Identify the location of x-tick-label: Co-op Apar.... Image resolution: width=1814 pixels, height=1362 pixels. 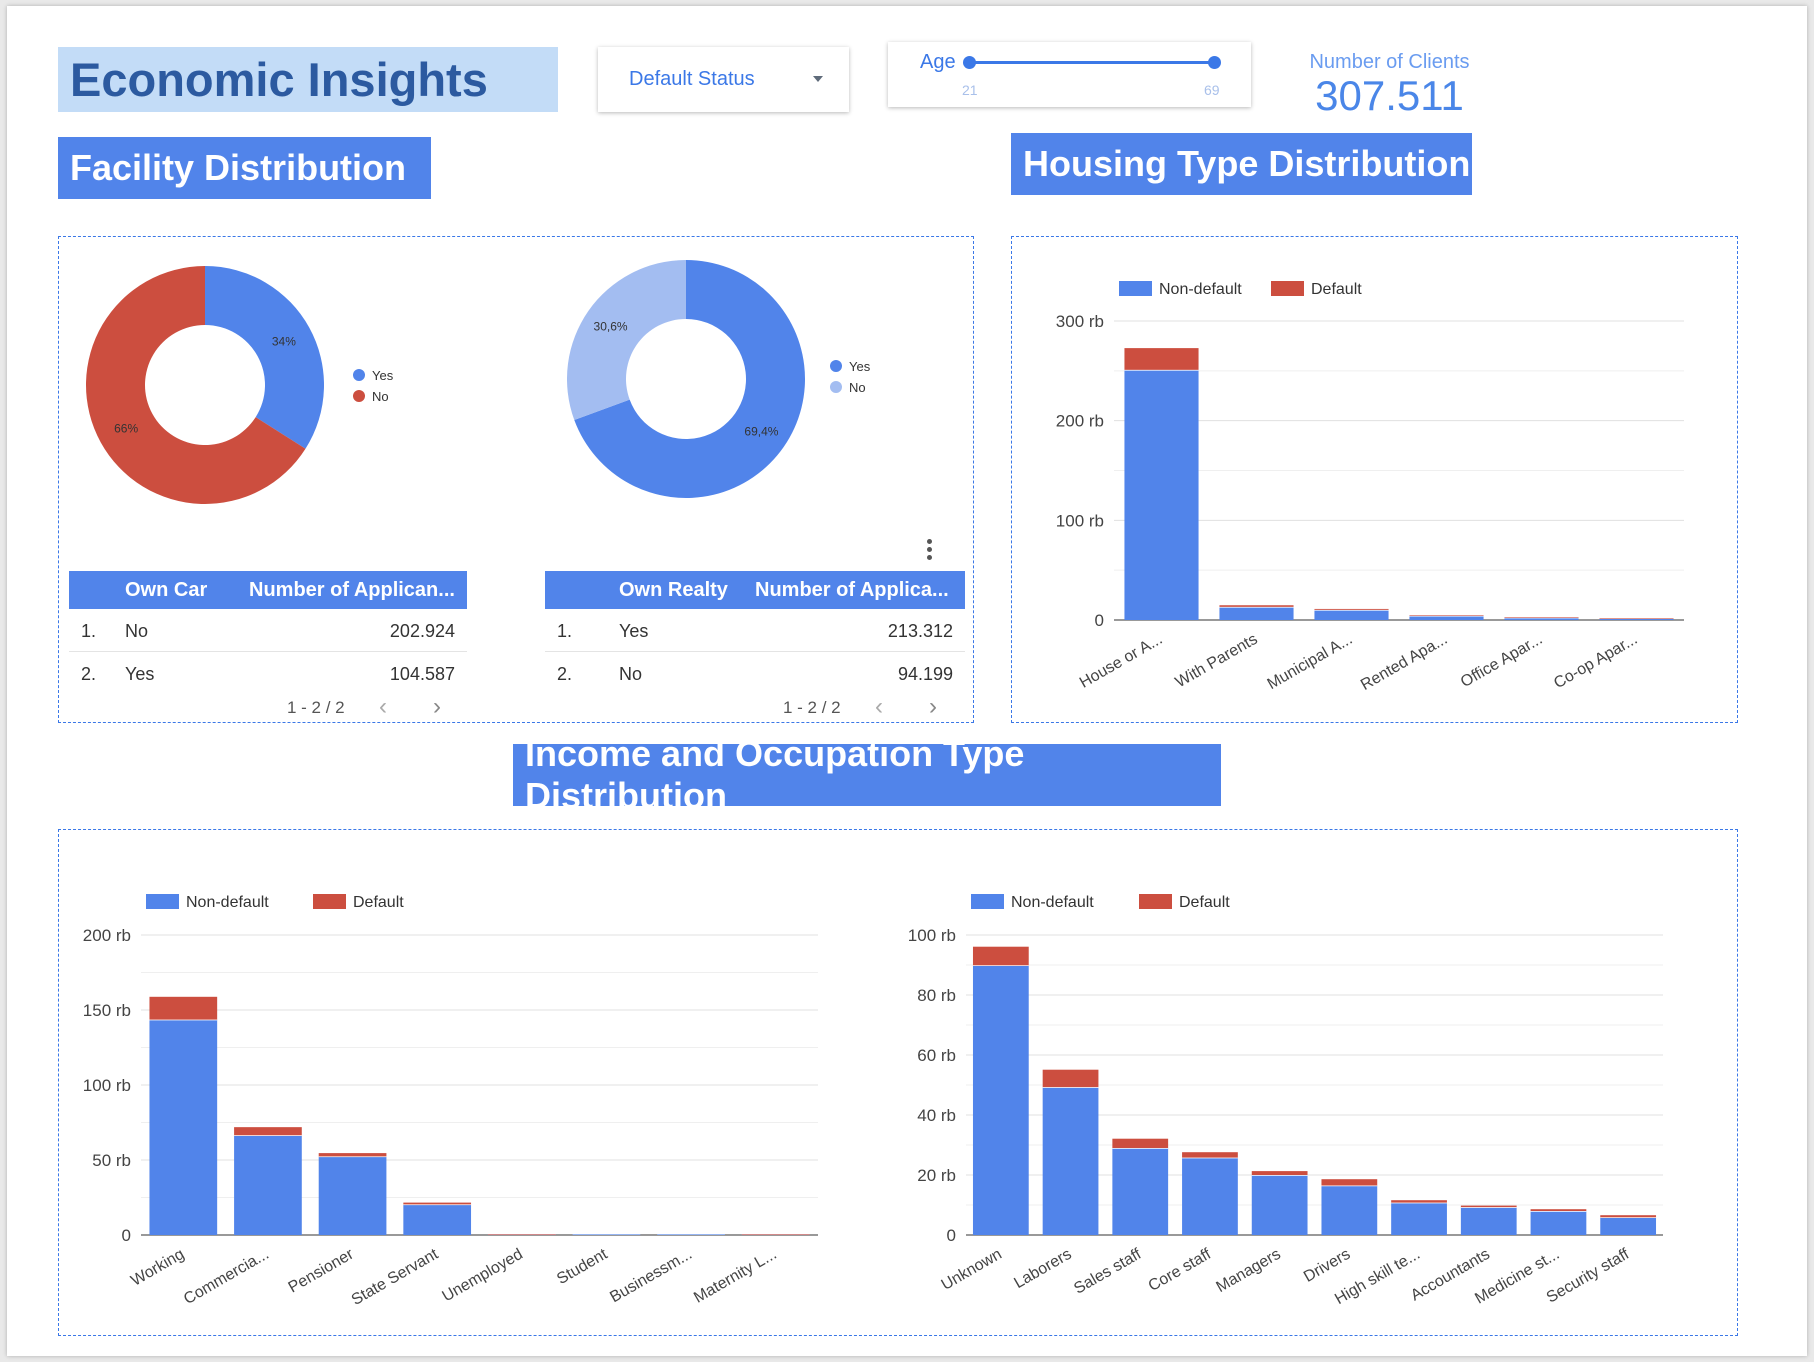
(1595, 661).